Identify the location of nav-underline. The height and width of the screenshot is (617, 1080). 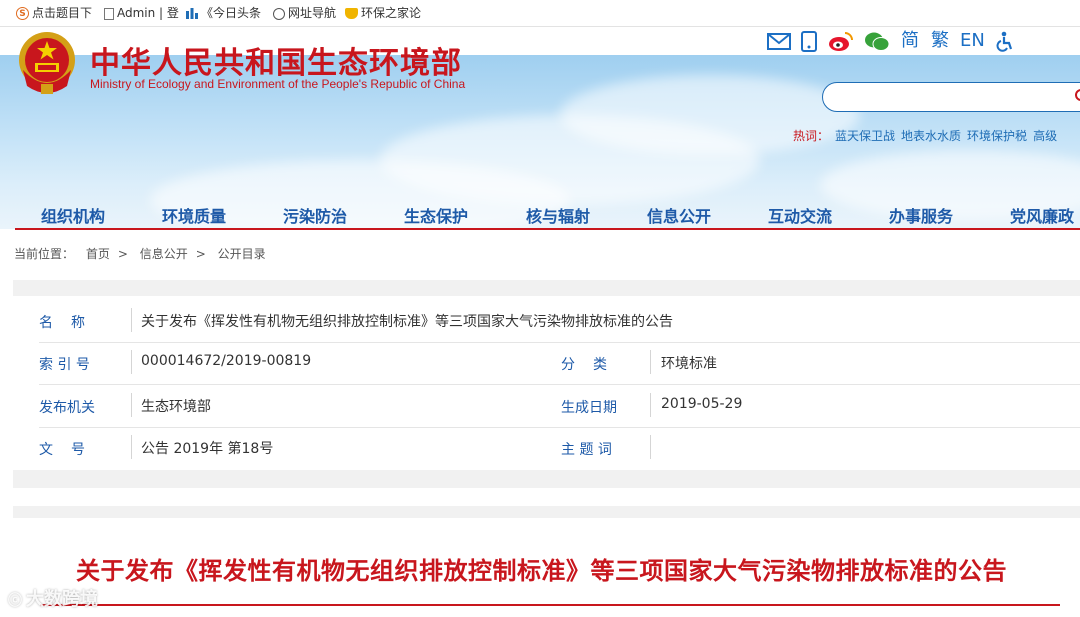
(547, 229).